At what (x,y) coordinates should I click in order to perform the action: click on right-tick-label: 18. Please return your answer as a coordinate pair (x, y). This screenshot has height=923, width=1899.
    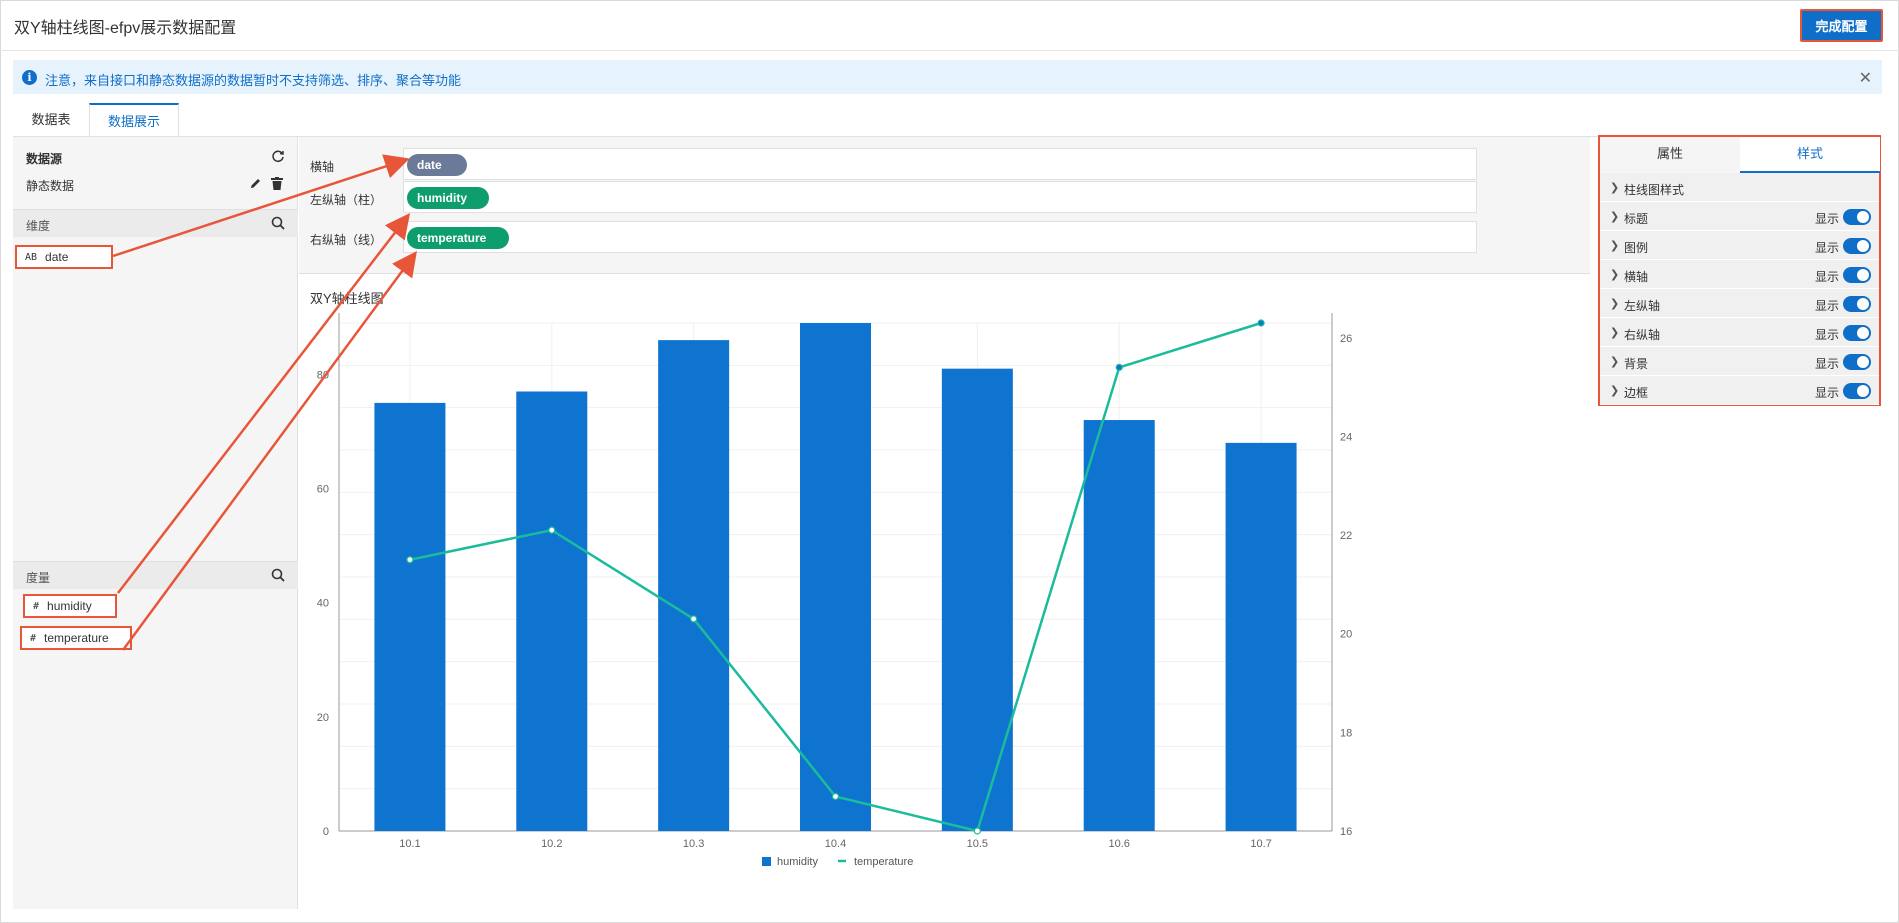
    Looking at the image, I should click on (1346, 733).